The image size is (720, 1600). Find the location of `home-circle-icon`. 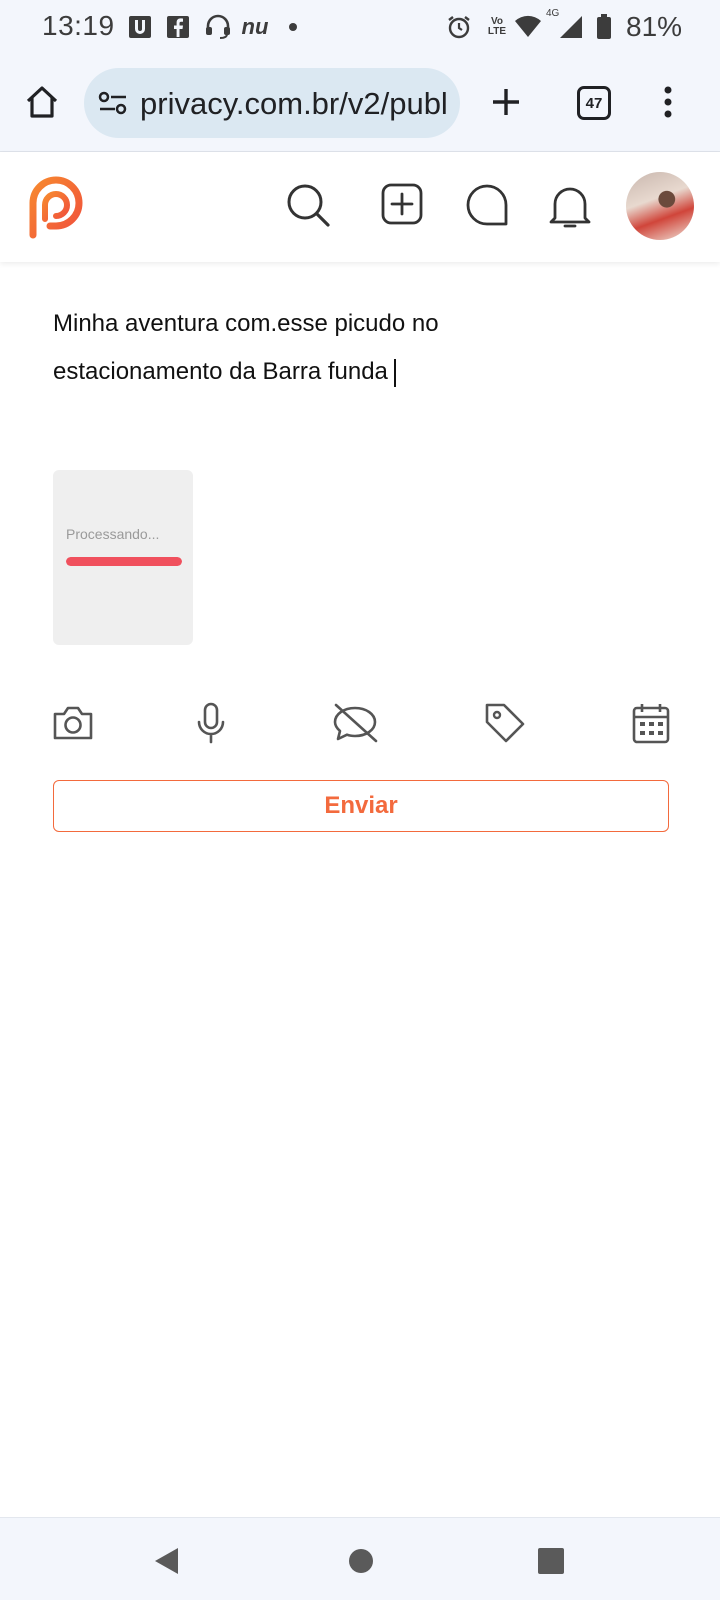

home-circle-icon is located at coordinates (361, 1561).